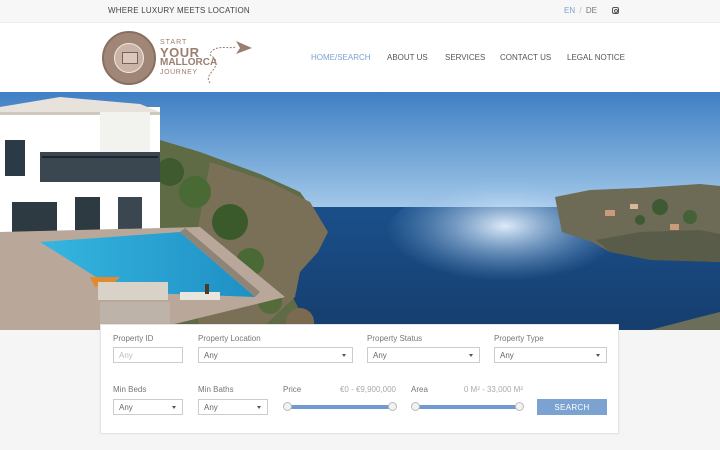 The width and height of the screenshot is (720, 450). I want to click on price-range-value: €0 - €9,900,000, so click(367, 389).